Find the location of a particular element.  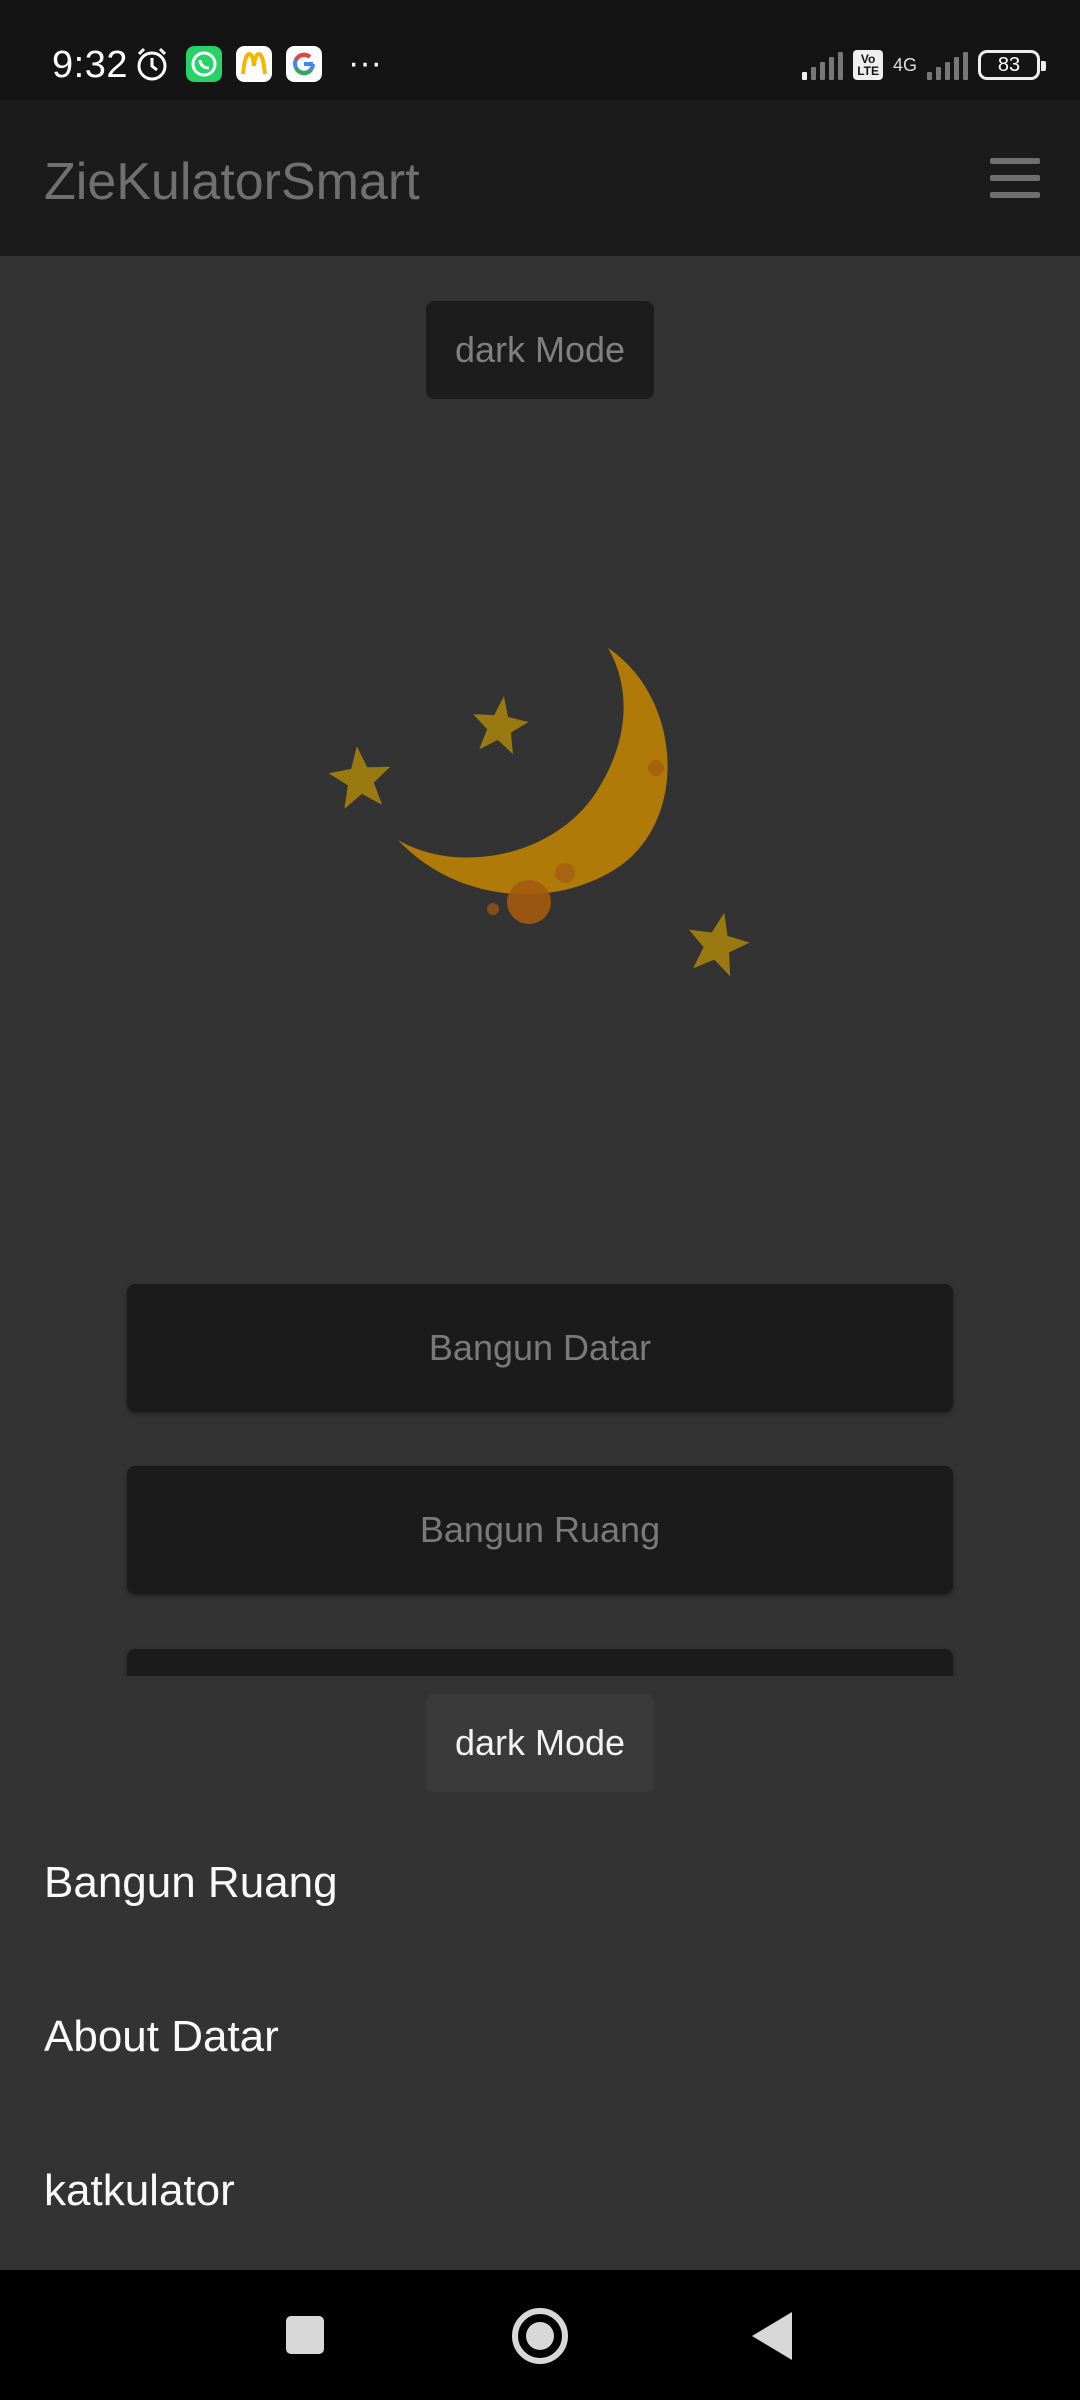

alarm-icon is located at coordinates (152, 64).